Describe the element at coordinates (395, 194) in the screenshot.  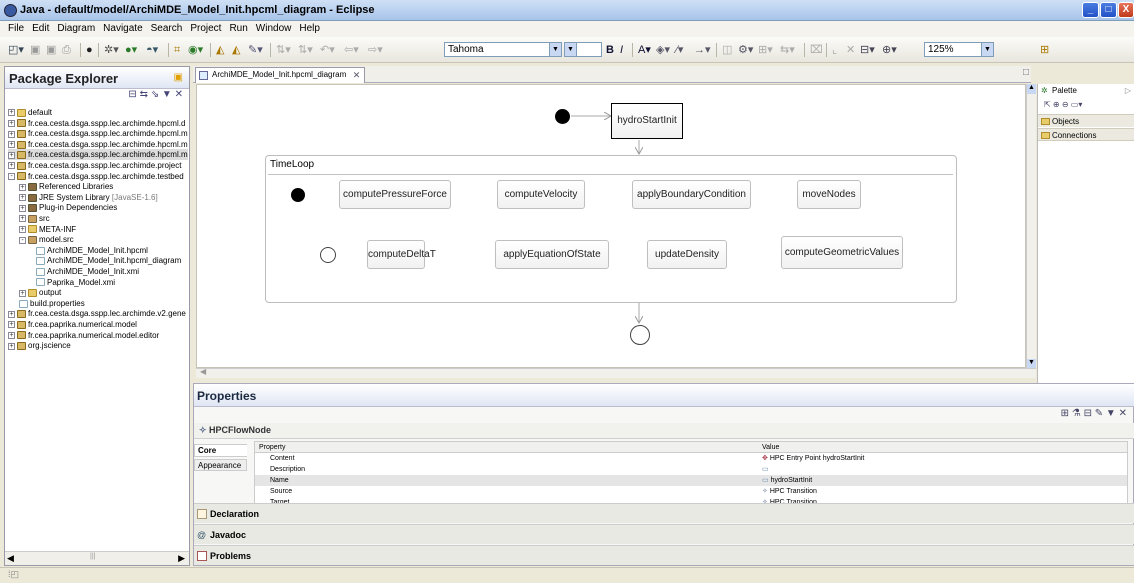
I see `diagram-node: computePressureForce` at that location.